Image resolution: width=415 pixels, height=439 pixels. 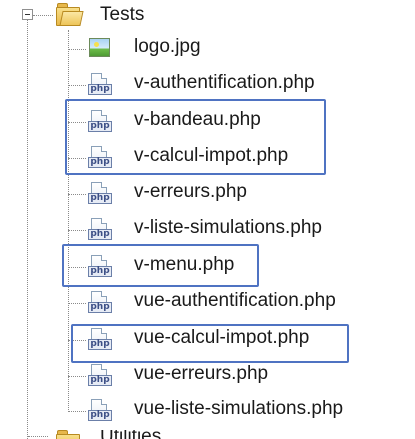 What do you see at coordinates (190, 191) in the screenshot?
I see `file-label: v-erreurs.php` at bounding box center [190, 191].